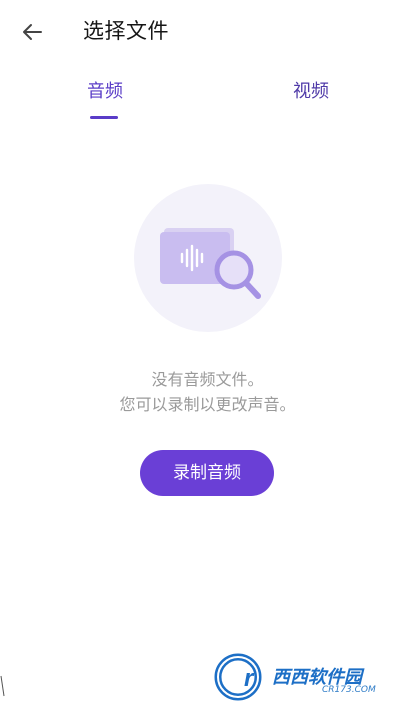 The height and width of the screenshot is (709, 415). What do you see at coordinates (312, 677) in the screenshot?
I see `watermark: r 西西软件园 CR173.COM` at bounding box center [312, 677].